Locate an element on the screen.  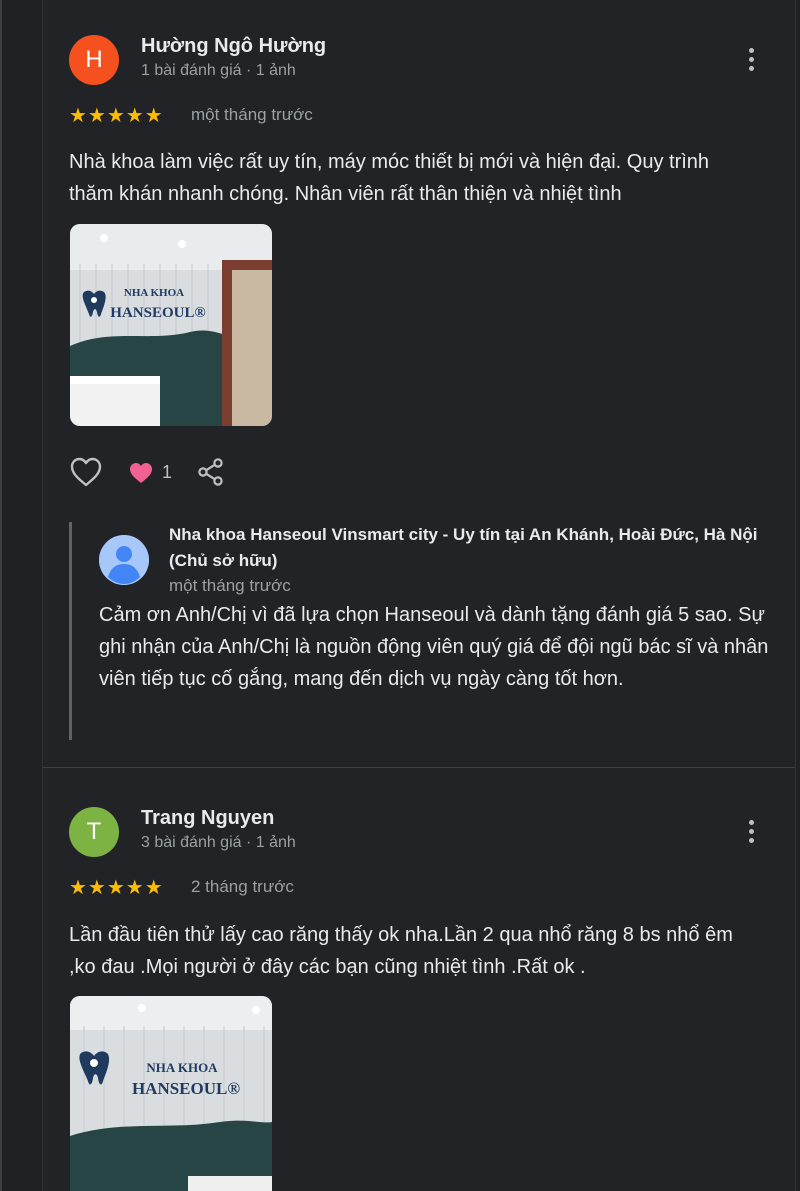
avatar-letter: H is located at coordinates (94, 59).